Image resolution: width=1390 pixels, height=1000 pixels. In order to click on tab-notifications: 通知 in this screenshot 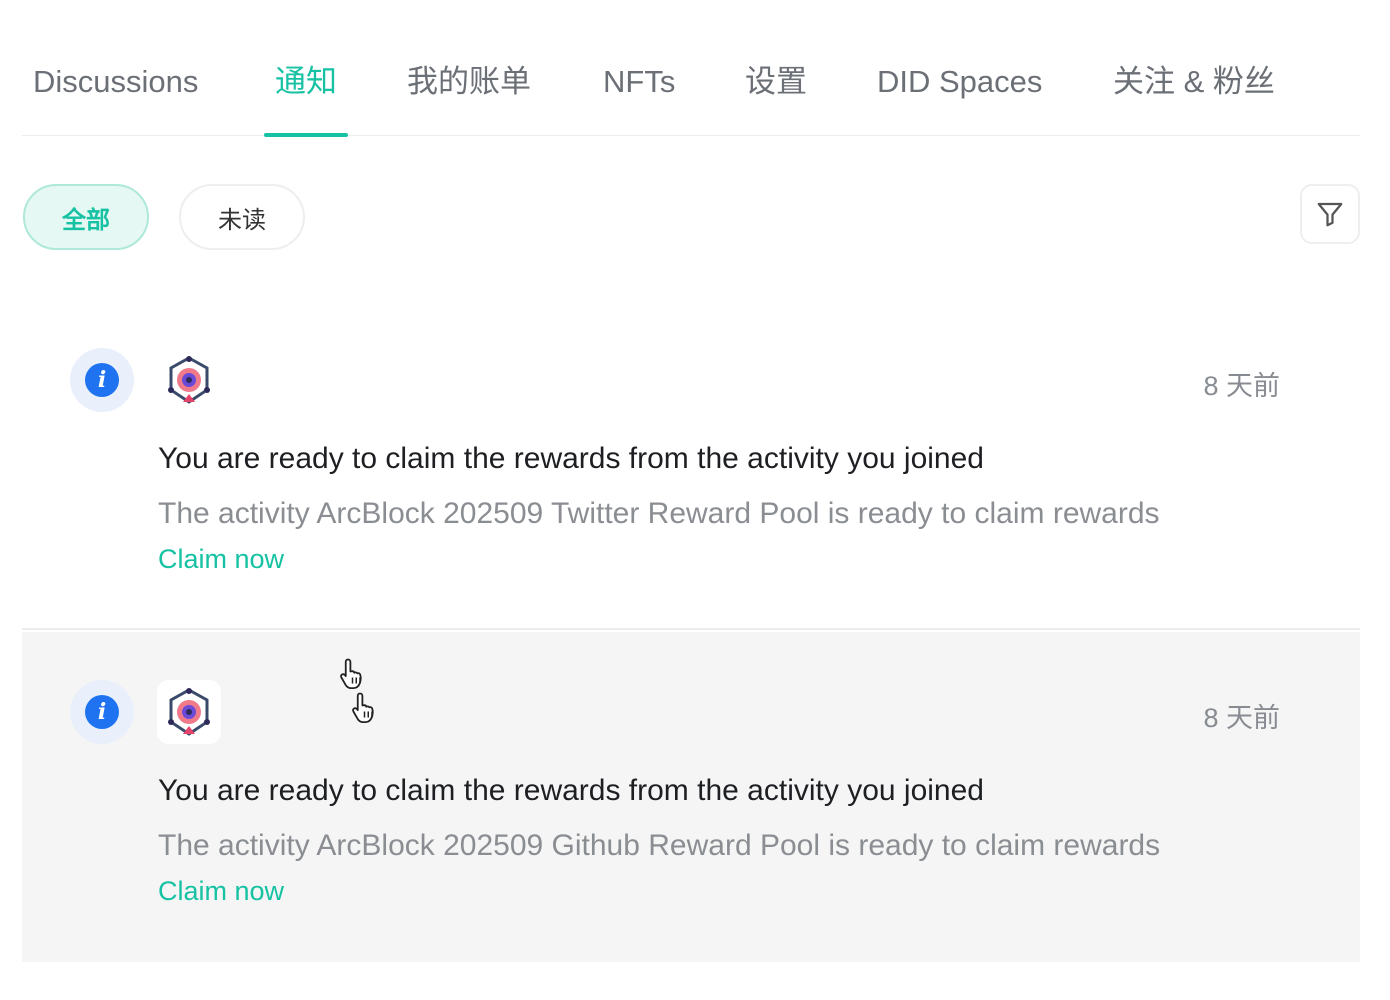, I will do `click(306, 96)`.